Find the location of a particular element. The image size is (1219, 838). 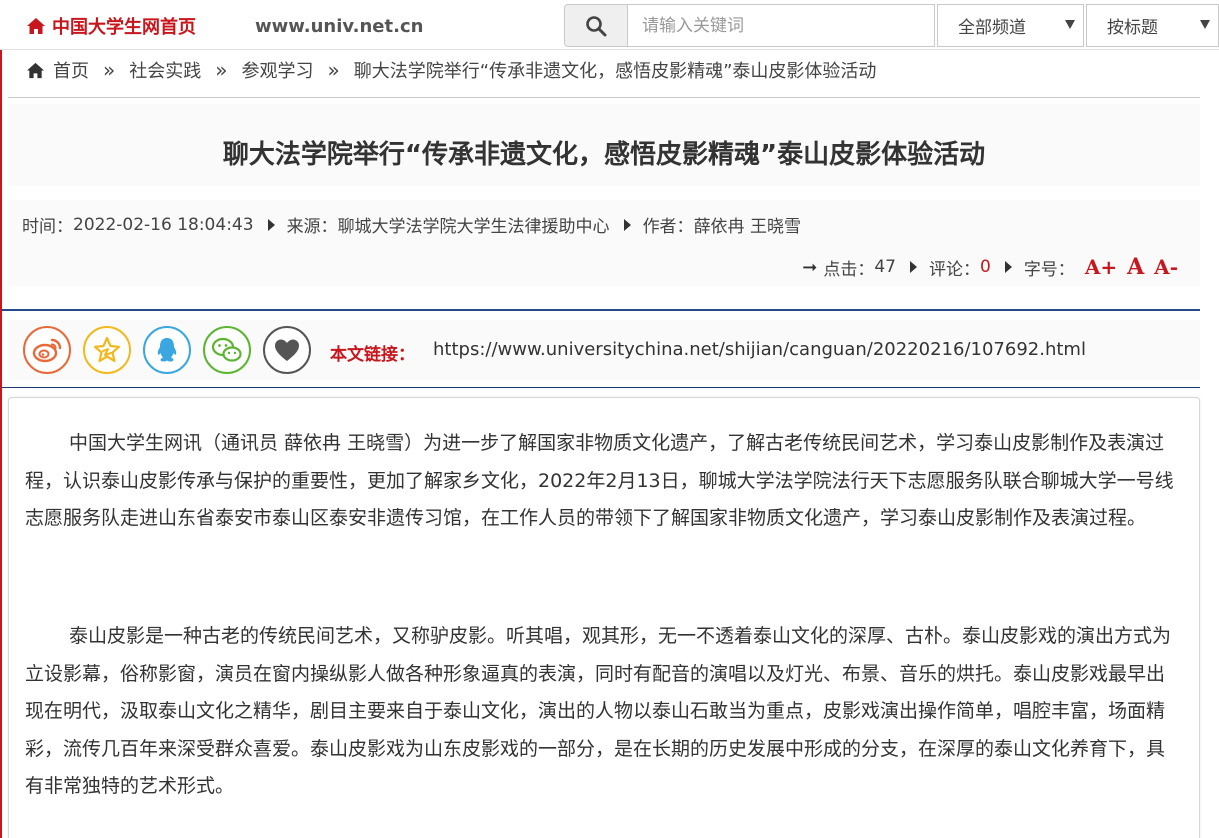

share-like-button is located at coordinates (287, 350).